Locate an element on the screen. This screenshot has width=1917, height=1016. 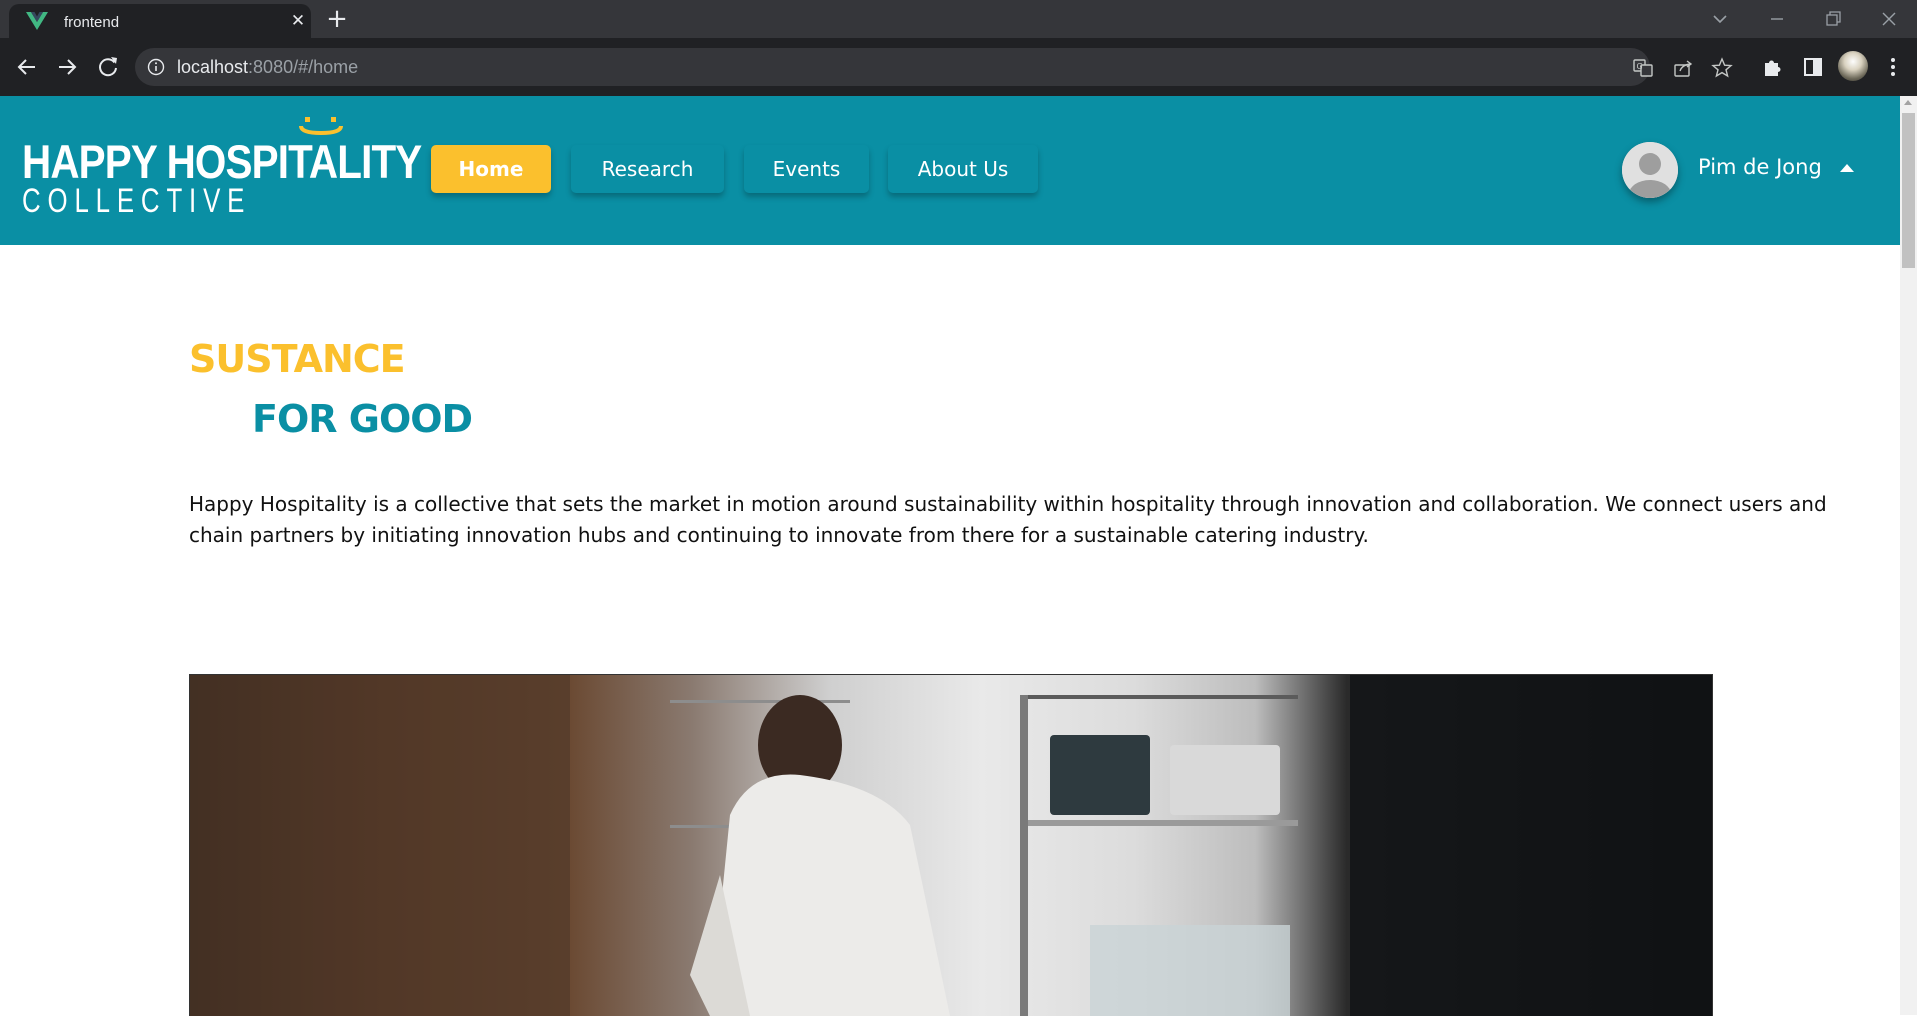
user-silhouette-icon is located at coordinates (1650, 170).